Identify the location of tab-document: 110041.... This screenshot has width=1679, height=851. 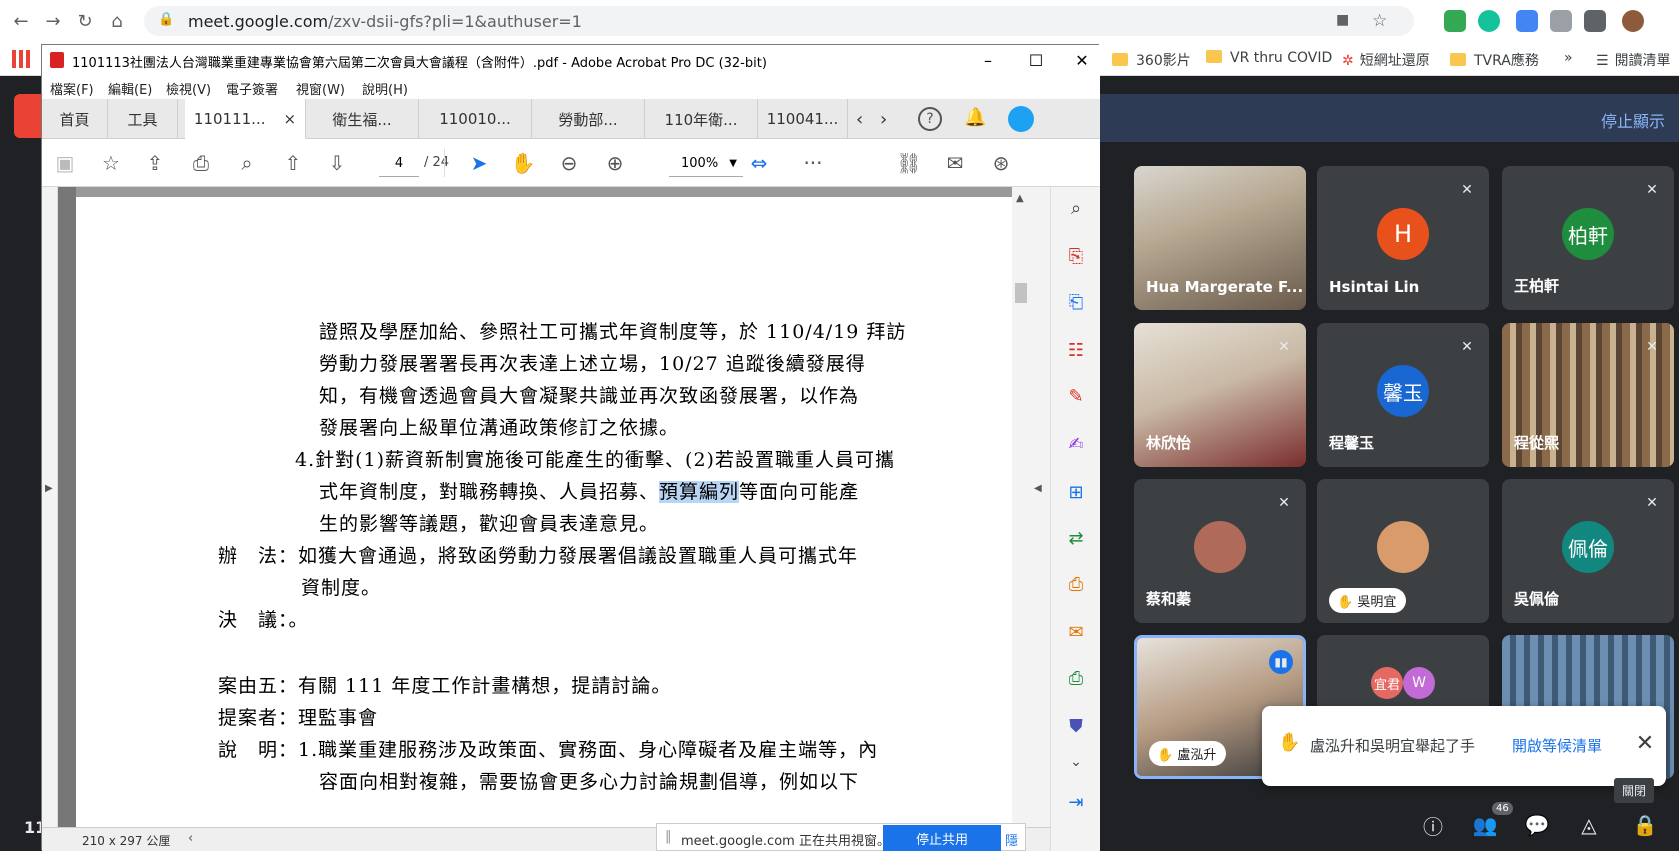
(803, 119).